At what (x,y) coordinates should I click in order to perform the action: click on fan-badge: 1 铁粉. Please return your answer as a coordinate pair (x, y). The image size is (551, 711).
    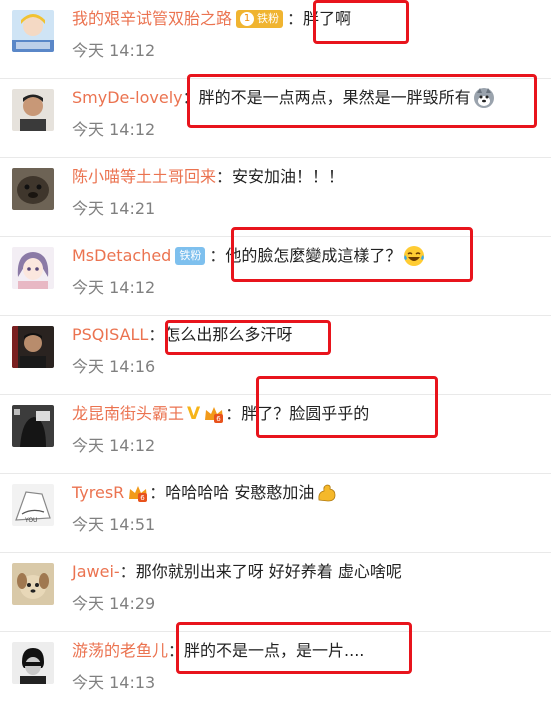
    Looking at the image, I should click on (260, 19).